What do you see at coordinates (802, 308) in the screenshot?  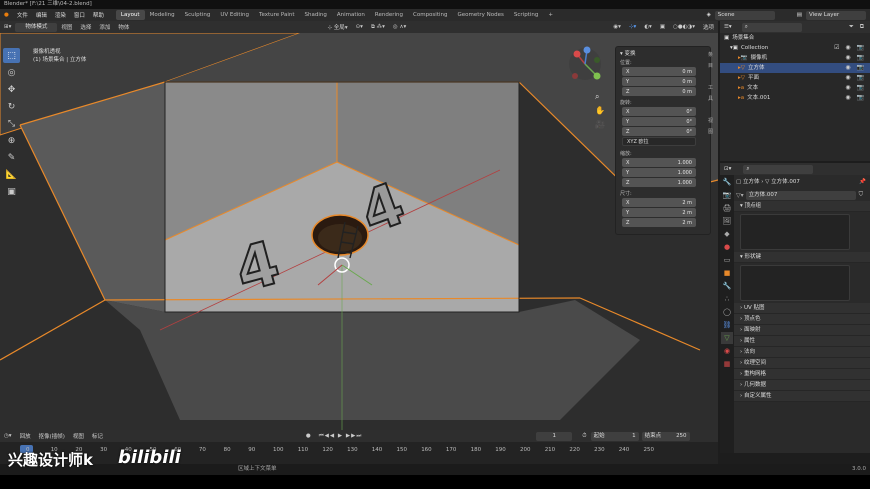 I see `section-uv-maps: › UV 贴图` at bounding box center [802, 308].